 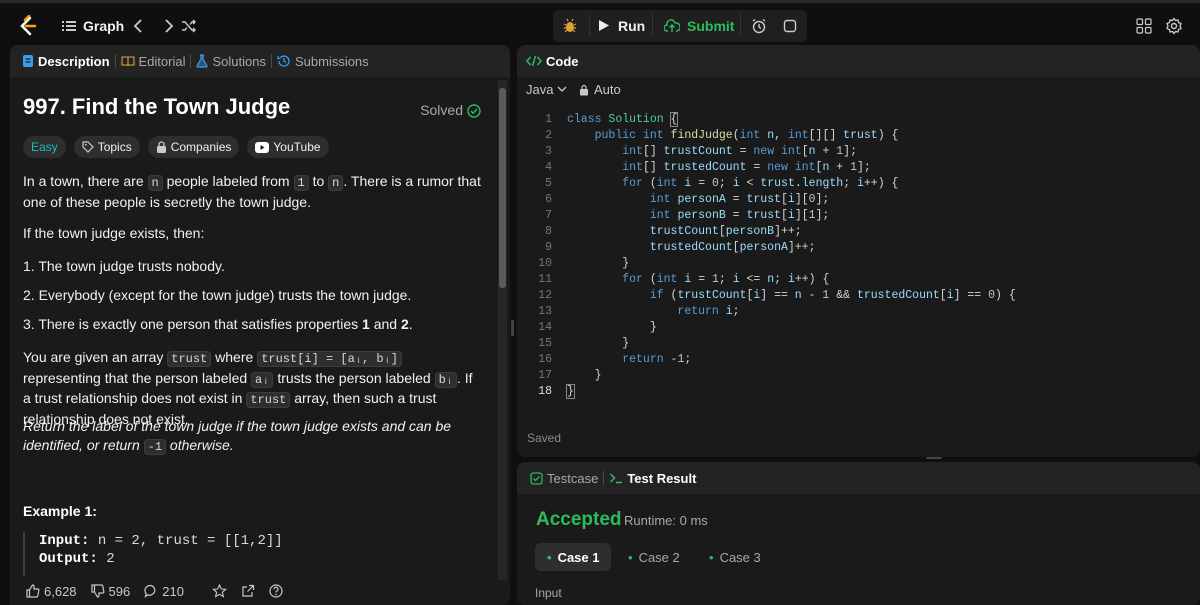 What do you see at coordinates (632, 25) in the screenshot?
I see `run-label: Run` at bounding box center [632, 25].